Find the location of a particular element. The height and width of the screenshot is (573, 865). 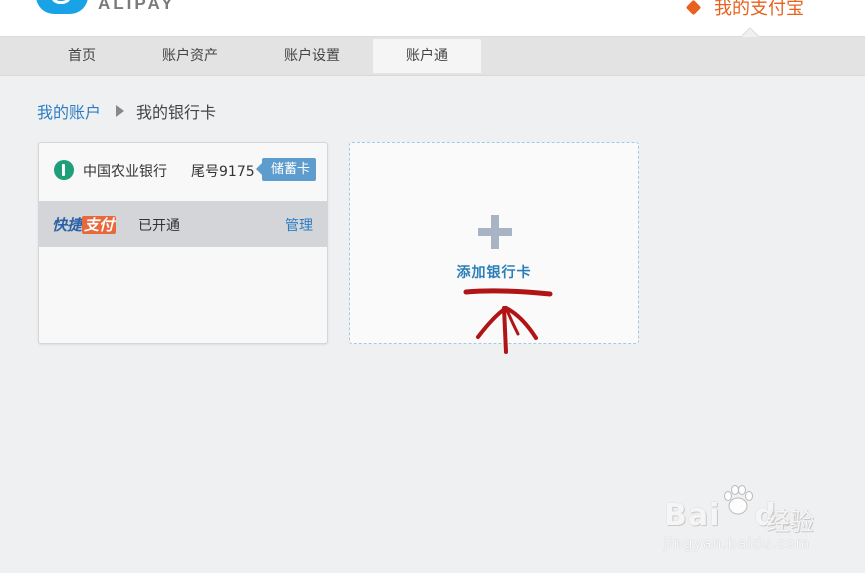

diamond-icon is located at coordinates (693, 7).